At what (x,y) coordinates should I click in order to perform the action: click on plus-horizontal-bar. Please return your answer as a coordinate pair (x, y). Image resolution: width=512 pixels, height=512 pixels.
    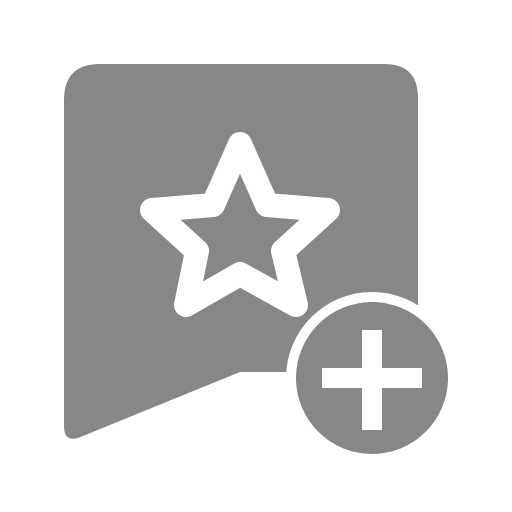
    Looking at the image, I should click on (372, 378).